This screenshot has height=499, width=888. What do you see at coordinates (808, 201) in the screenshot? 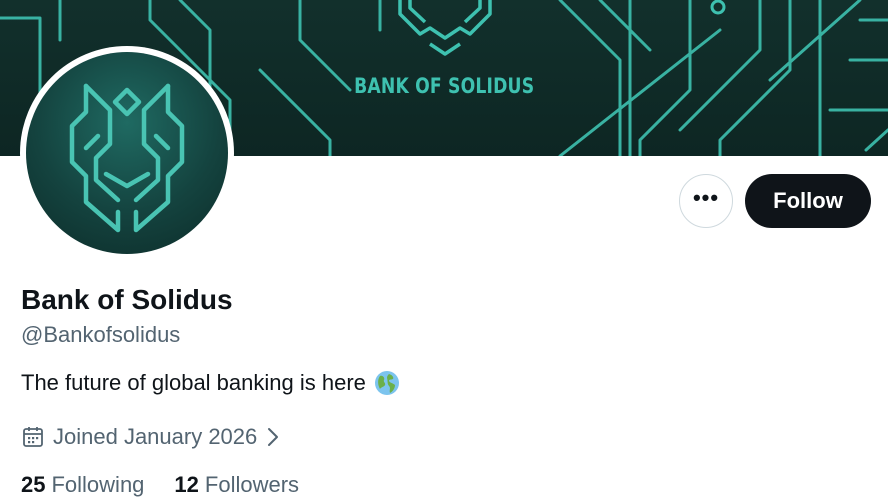
I see `follow-button: Follow` at bounding box center [808, 201].